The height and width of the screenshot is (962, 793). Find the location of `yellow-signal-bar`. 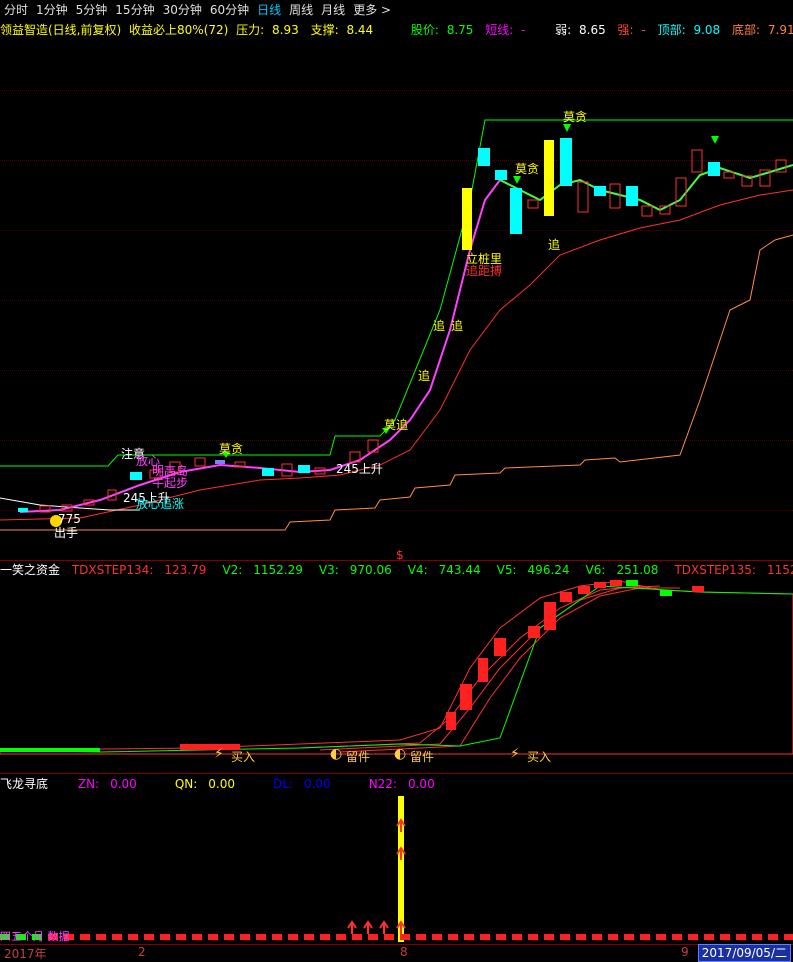

yellow-signal-bar is located at coordinates (401, 869).